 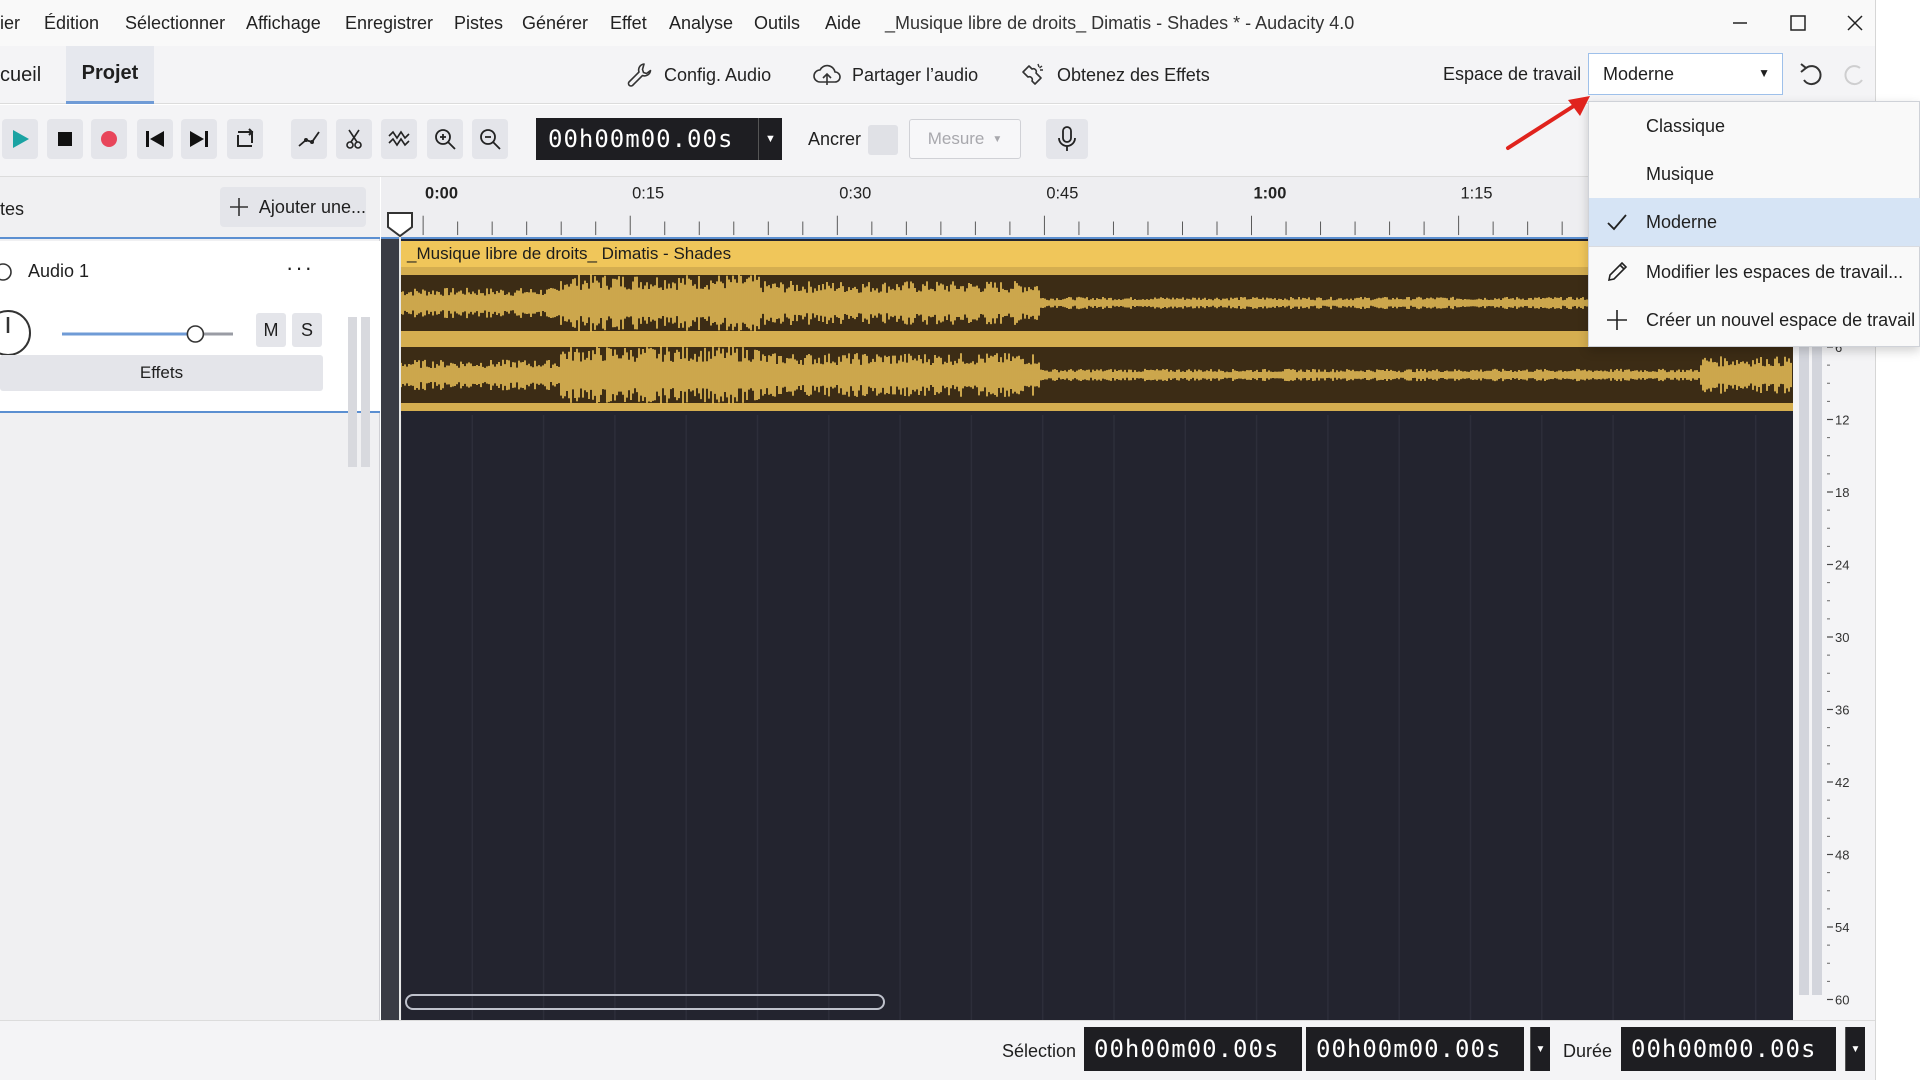 I want to click on record-button, so click(x=109, y=139).